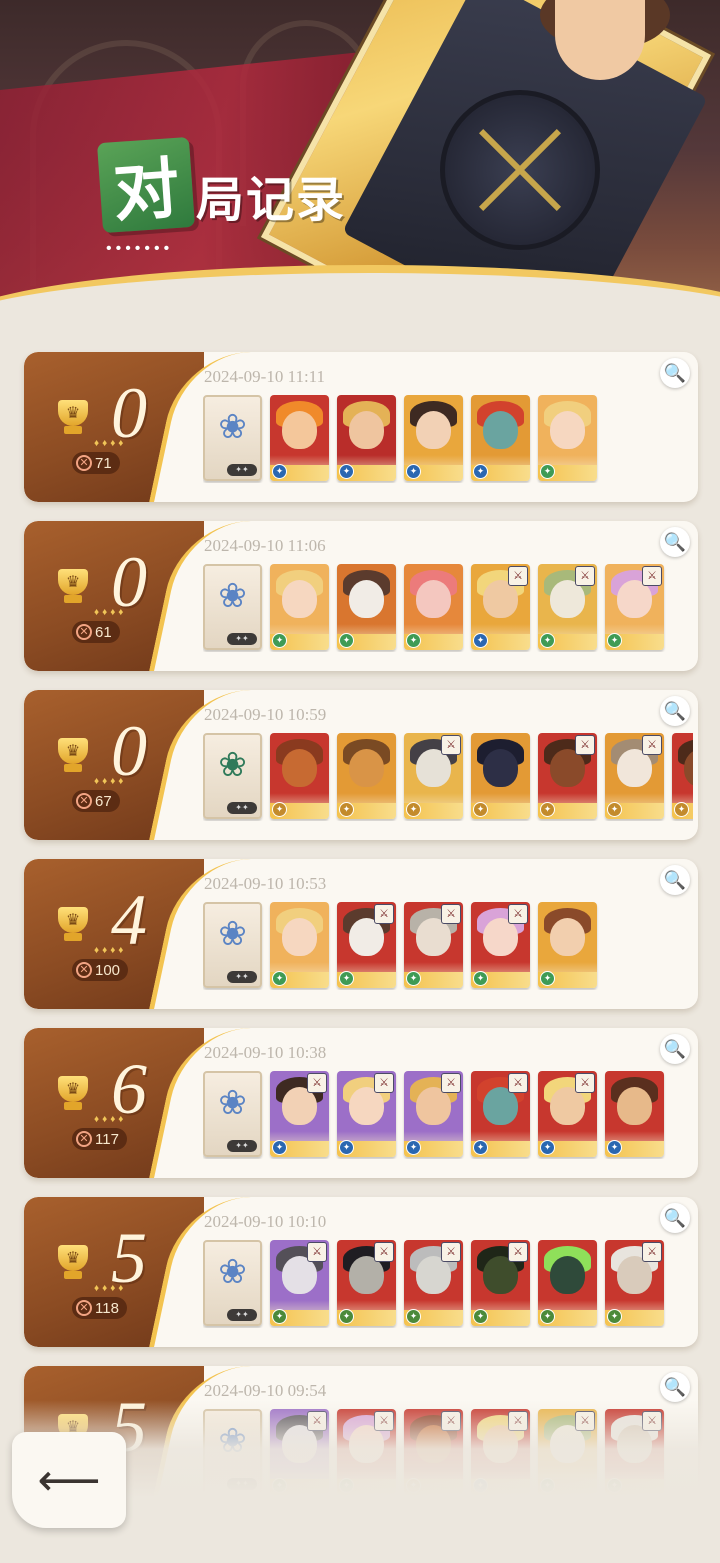 This screenshot has width=720, height=1563. I want to click on back-button: ⟵, so click(69, 1480).